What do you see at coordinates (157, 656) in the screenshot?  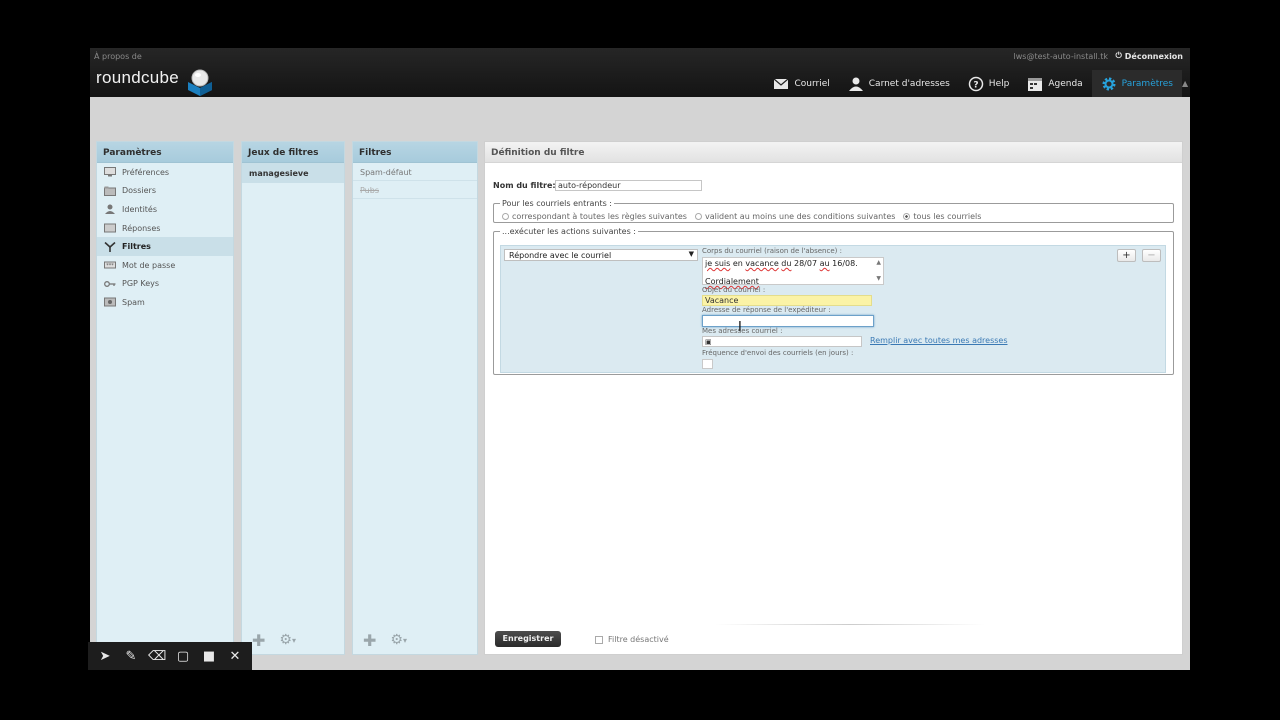 I see `eraser-icon: ⌫` at bounding box center [157, 656].